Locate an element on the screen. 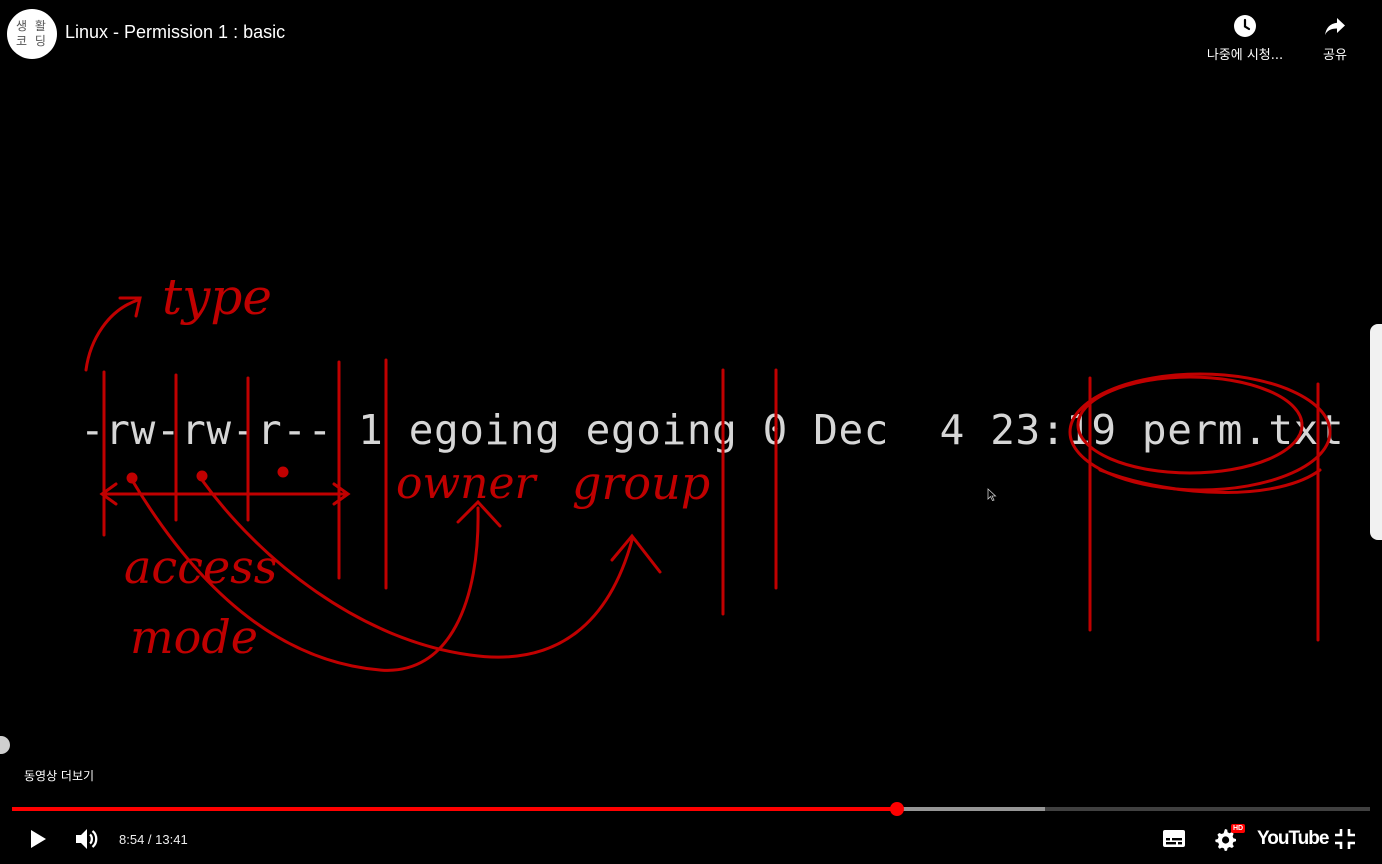 This screenshot has height=864, width=1382. subtitles-icon is located at coordinates (1174, 839).